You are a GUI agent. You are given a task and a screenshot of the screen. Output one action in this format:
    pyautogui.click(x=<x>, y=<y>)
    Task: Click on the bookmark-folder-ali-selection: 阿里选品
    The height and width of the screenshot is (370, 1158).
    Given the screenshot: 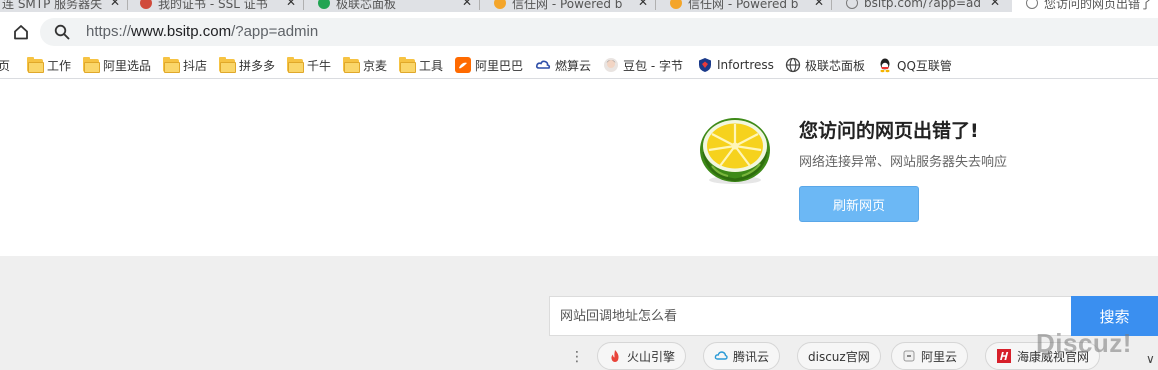 What is the action you would take?
    pyautogui.click(x=117, y=65)
    